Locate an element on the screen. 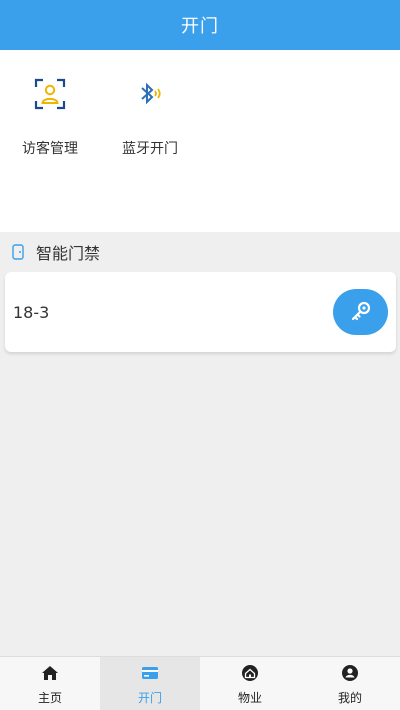 Image resolution: width=400 pixels, height=710 pixels. page-title: 开门 is located at coordinates (200, 26).